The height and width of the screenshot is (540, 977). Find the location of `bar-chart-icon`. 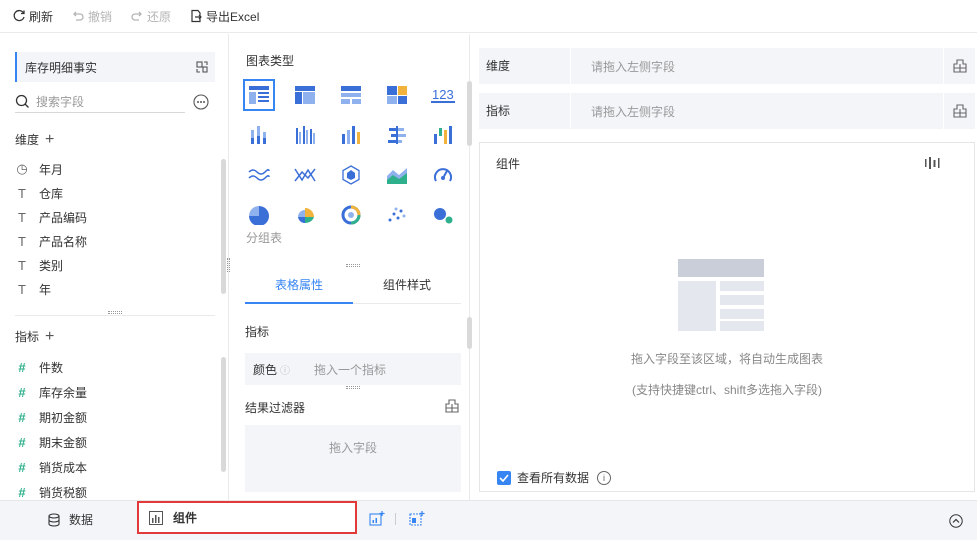

bar-chart-icon is located at coordinates (156, 517).